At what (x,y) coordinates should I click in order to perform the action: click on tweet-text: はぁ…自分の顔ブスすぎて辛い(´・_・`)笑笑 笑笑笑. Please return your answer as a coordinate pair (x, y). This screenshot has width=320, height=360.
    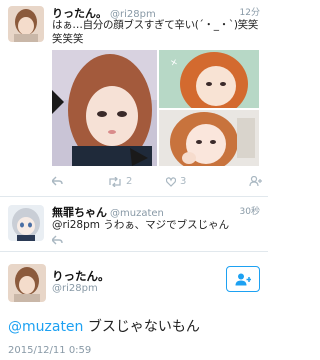
    Looking at the image, I should click on (157, 32).